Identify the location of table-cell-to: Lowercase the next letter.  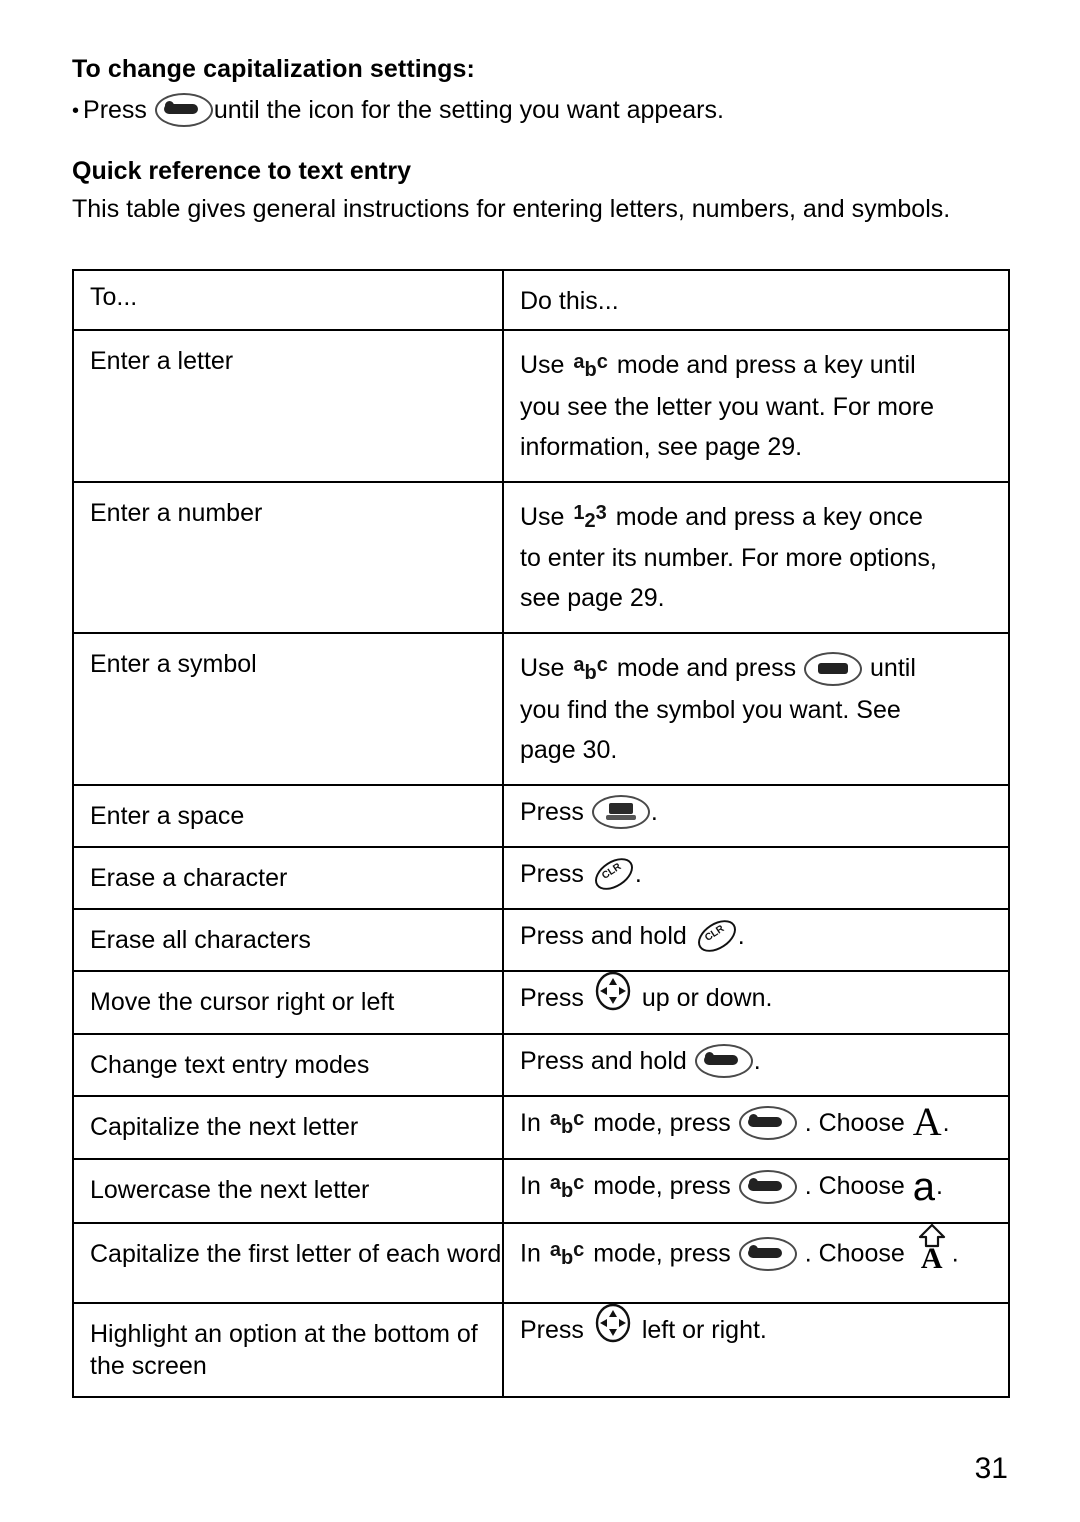
(288, 1191).